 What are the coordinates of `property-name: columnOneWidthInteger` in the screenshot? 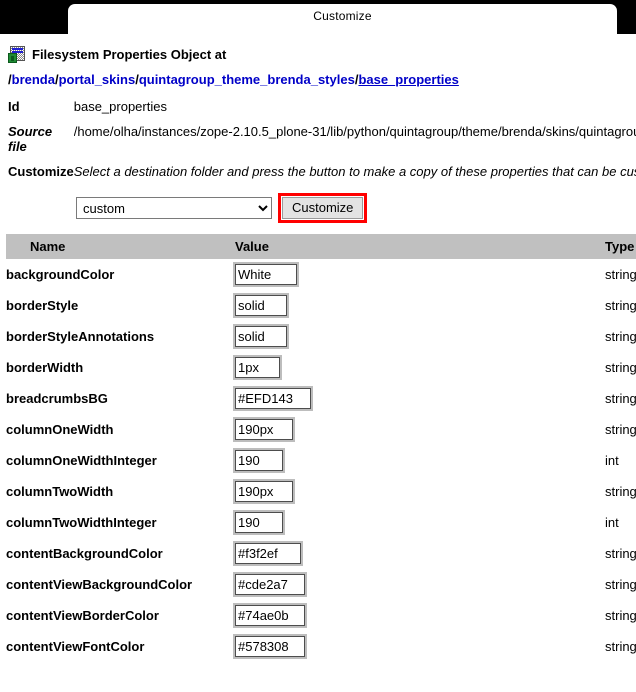 It's located at (81, 460).